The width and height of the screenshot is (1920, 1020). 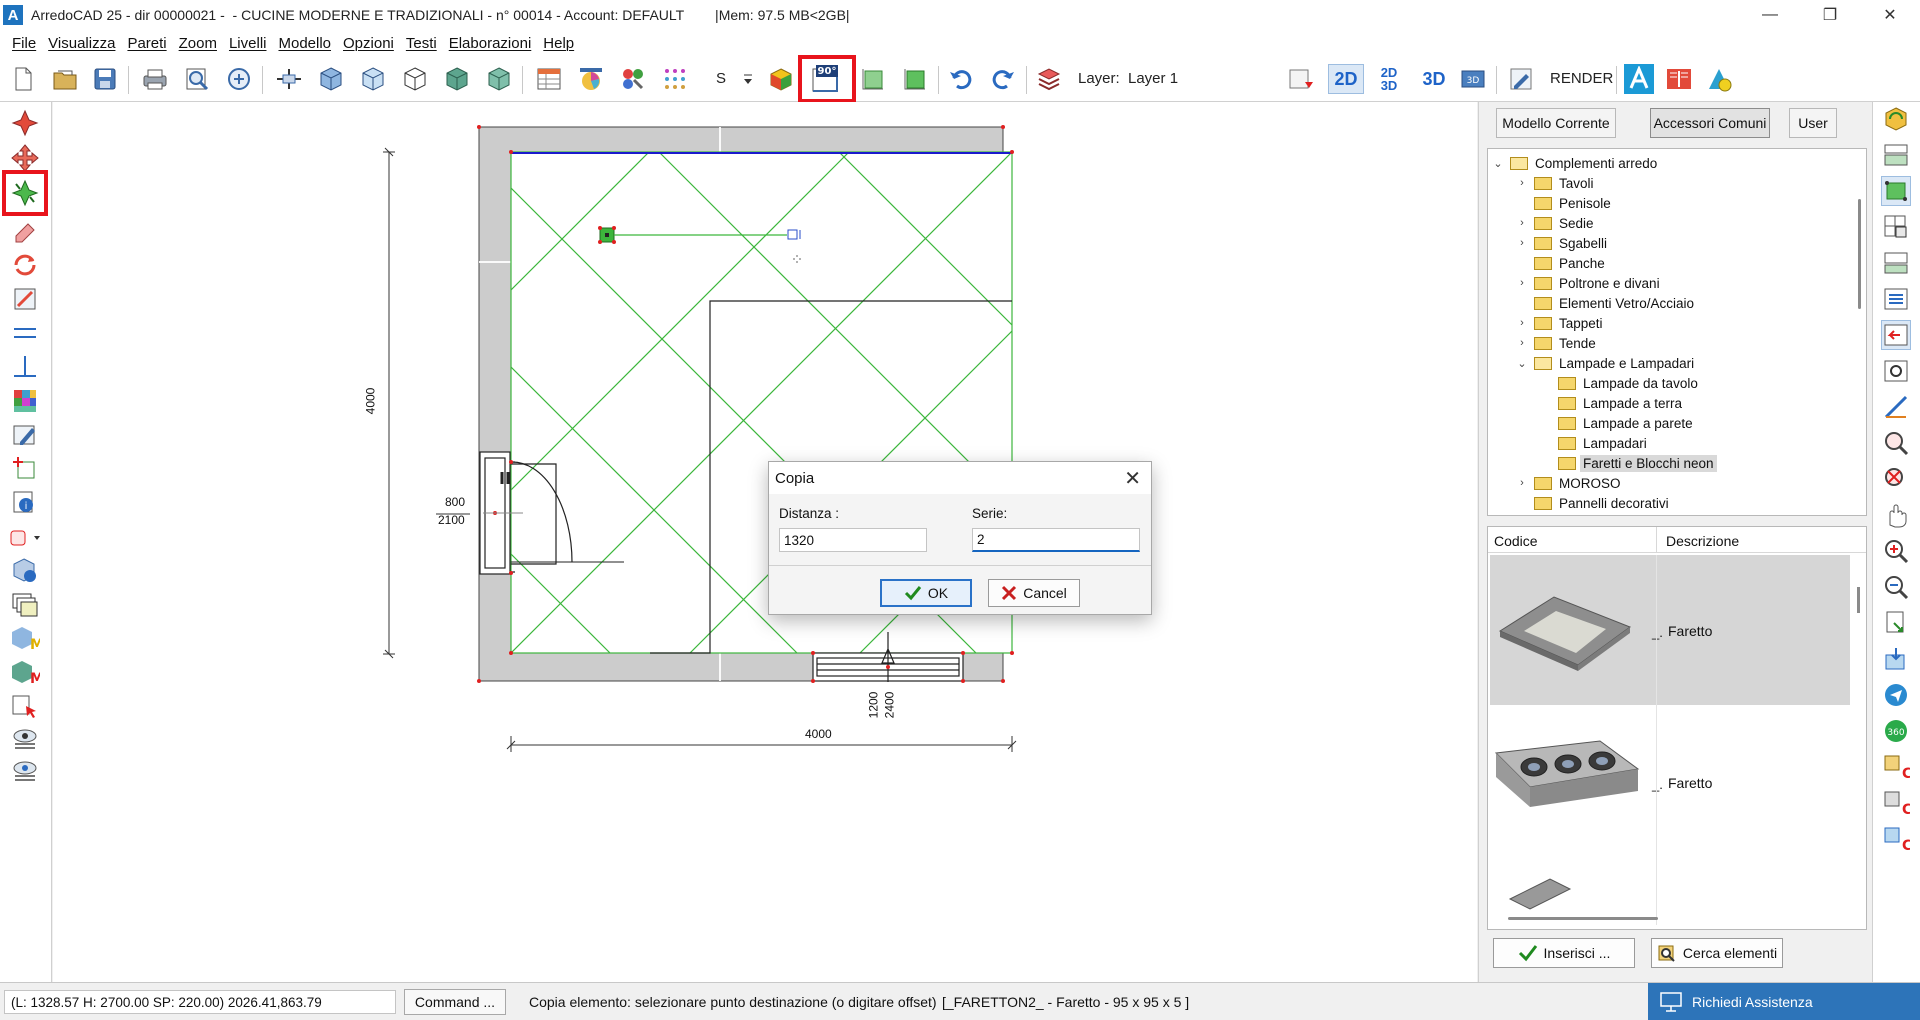 I want to click on view-2d-button: 2D, so click(x=1346, y=79).